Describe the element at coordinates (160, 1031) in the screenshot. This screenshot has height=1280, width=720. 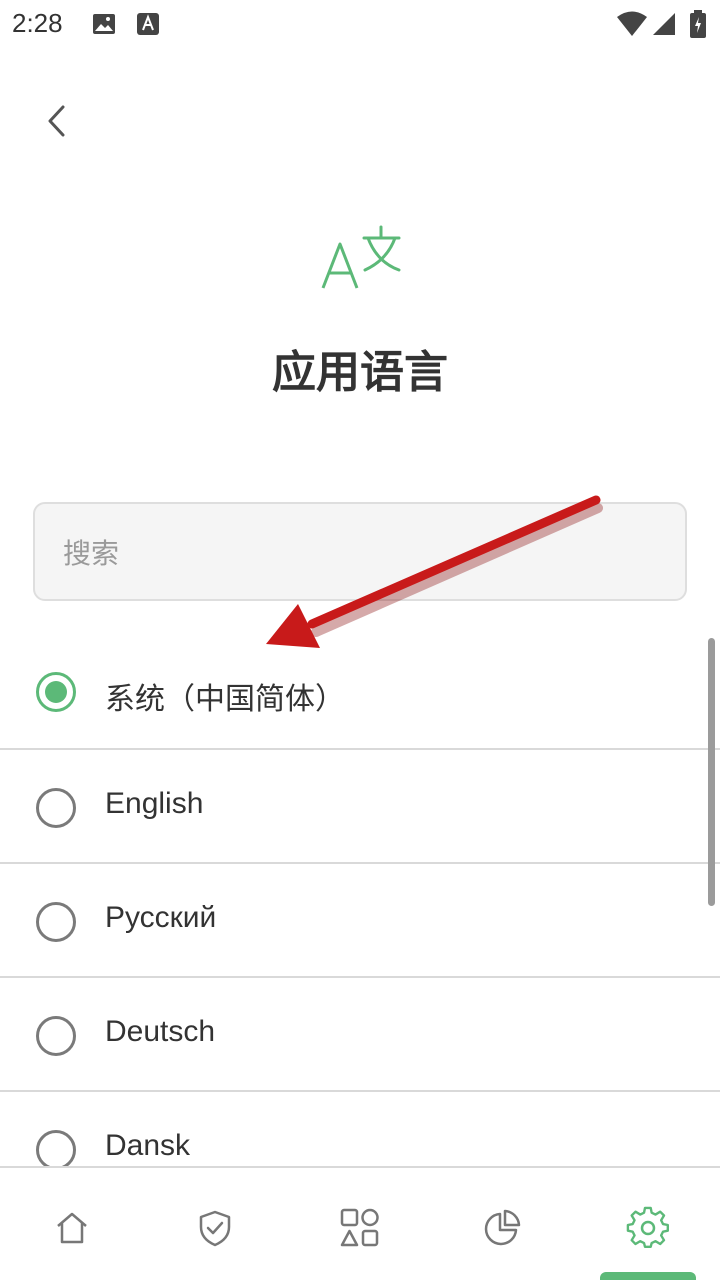
I see `language-label: Deutsch` at that location.